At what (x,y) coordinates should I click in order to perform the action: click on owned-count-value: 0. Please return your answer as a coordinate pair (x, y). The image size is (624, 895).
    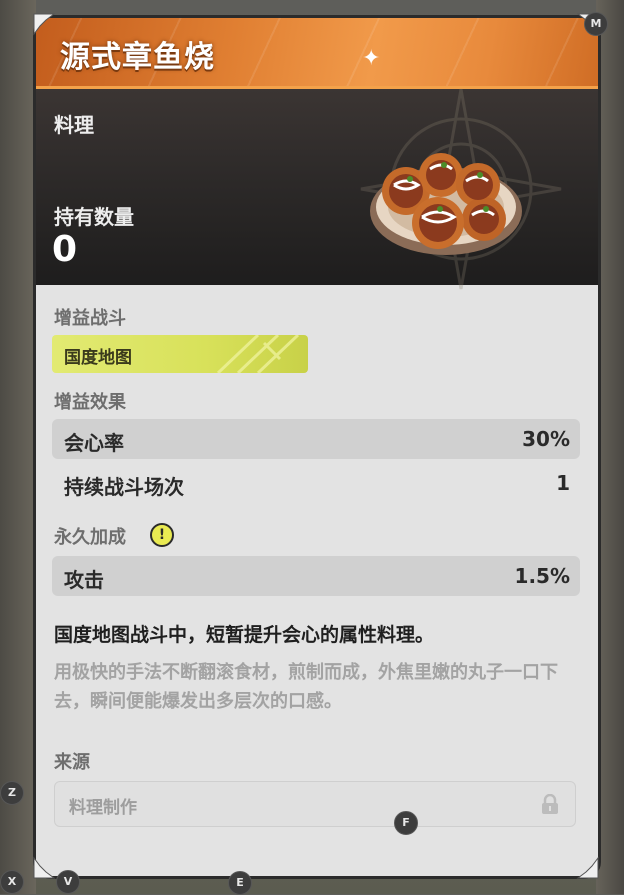
    Looking at the image, I should click on (65, 249).